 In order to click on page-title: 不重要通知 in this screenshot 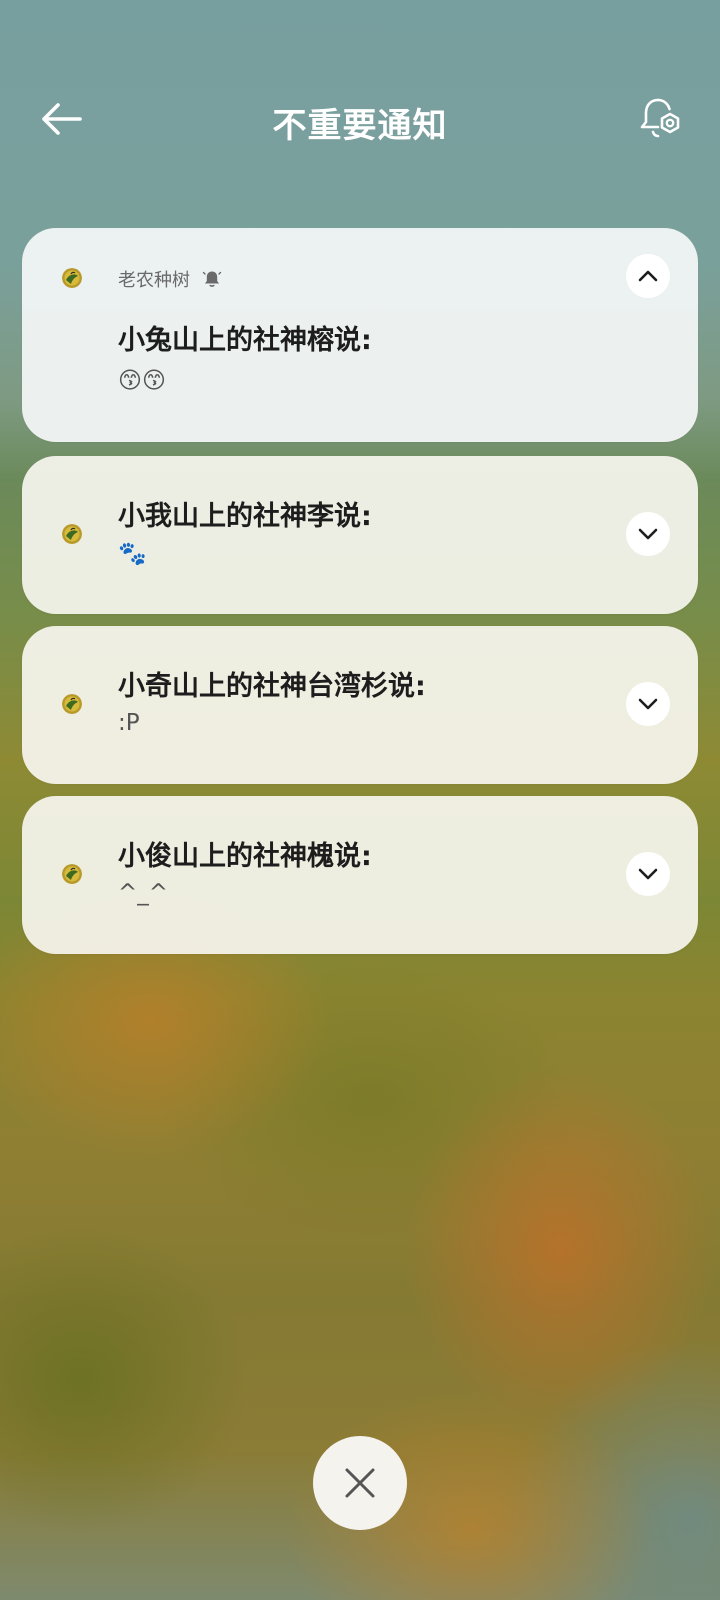, I will do `click(360, 126)`.